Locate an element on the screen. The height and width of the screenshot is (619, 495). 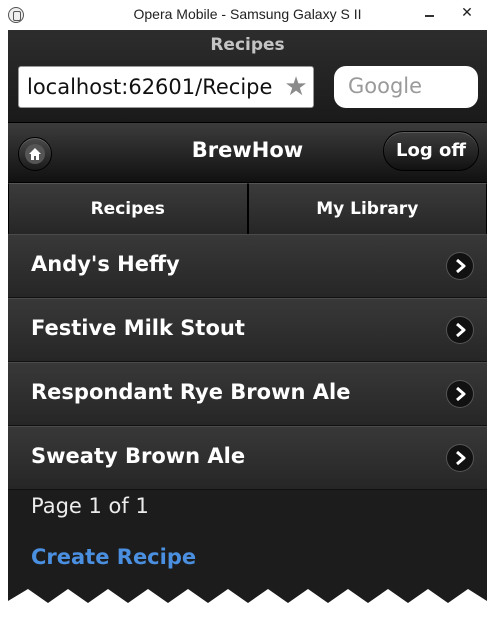
star-icon: ★ is located at coordinates (296, 87).